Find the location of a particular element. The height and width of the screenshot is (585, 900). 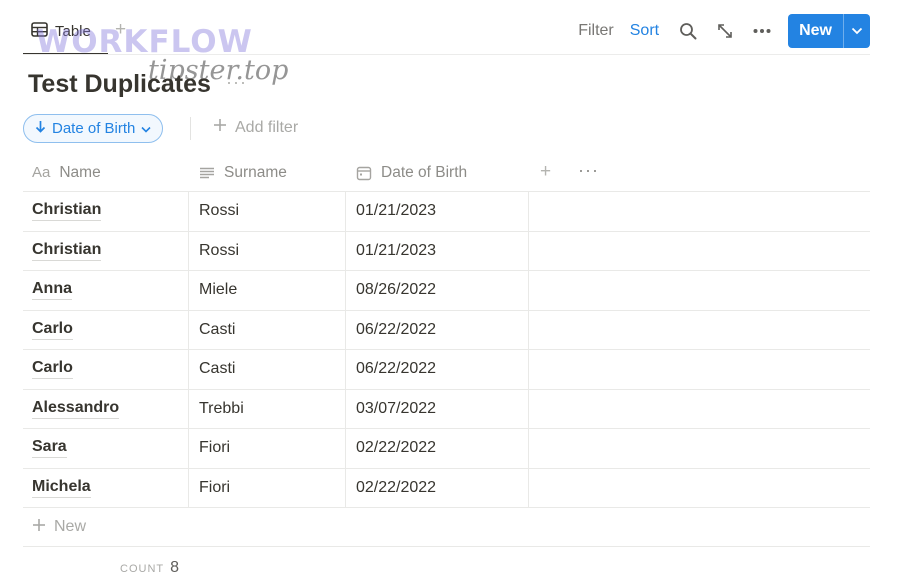

column-header-surname: Surname is located at coordinates (243, 172).